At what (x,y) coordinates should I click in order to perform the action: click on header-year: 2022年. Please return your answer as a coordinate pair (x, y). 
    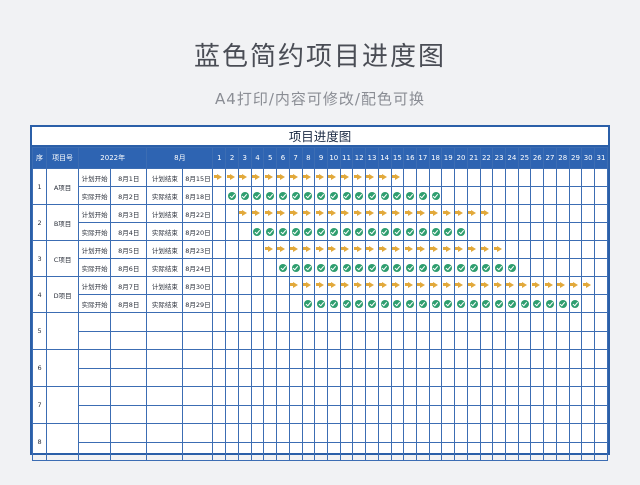
    Looking at the image, I should click on (113, 158).